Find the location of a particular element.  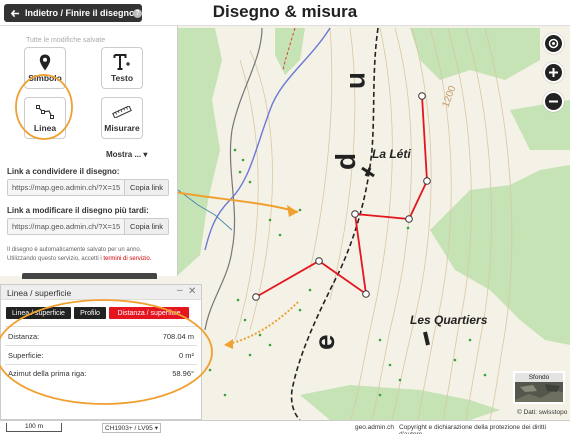

back-button-label: Indietro / Finire il disegno is located at coordinates (80, 13).